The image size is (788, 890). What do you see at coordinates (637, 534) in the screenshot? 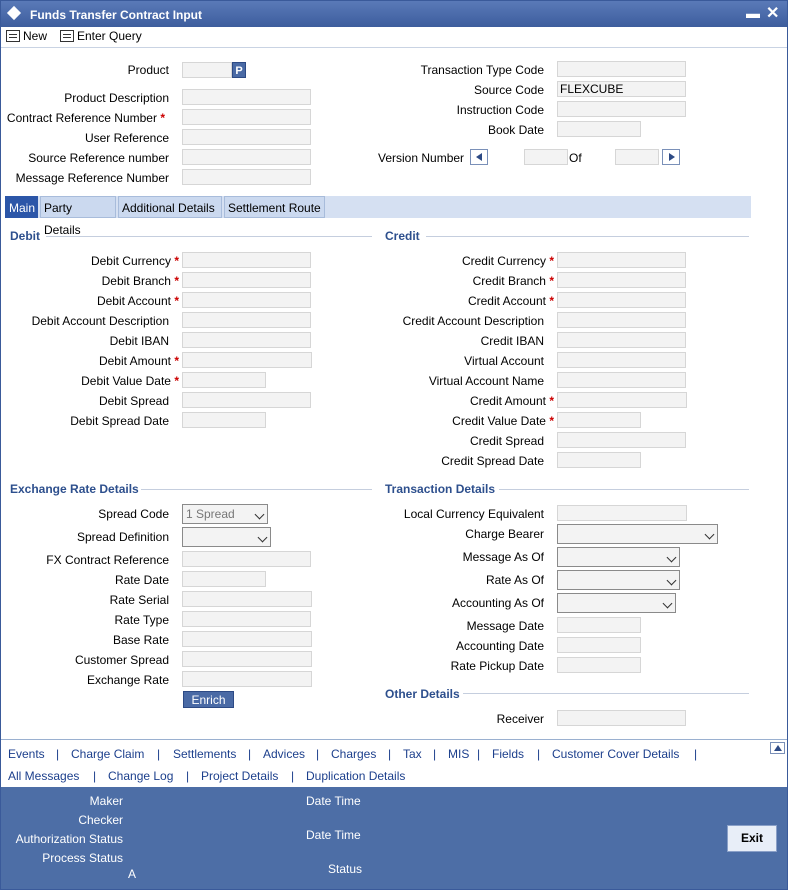
I see `charge-bearer-select` at bounding box center [637, 534].